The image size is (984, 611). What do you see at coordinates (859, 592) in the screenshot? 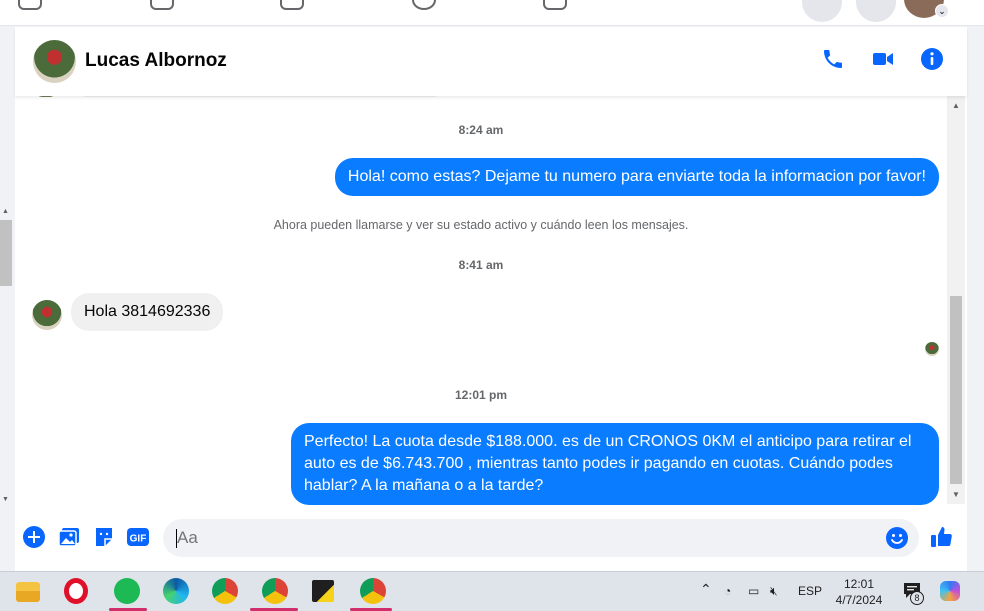
I see `system-clock: 12:01 4/7/2024` at bounding box center [859, 592].